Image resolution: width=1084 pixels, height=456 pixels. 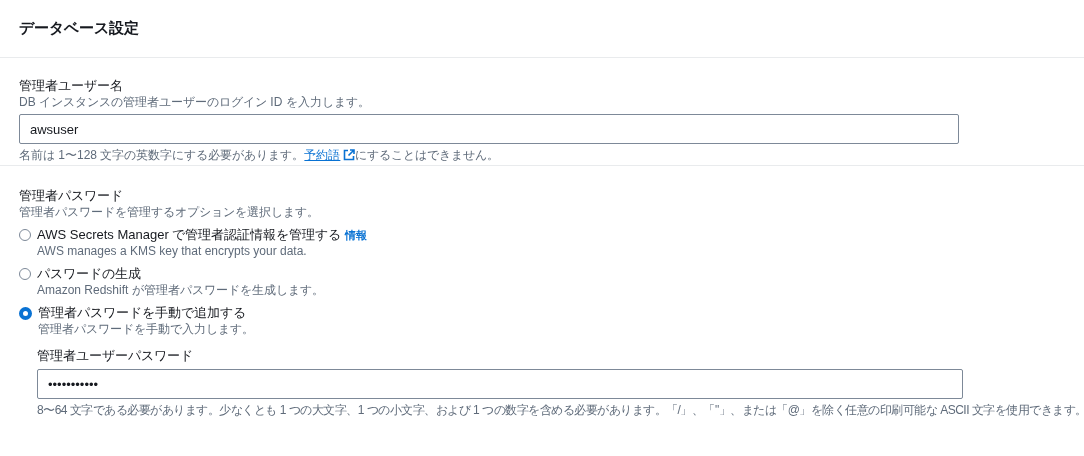 I want to click on reserved-words-link: 予約語, so click(x=330, y=155).